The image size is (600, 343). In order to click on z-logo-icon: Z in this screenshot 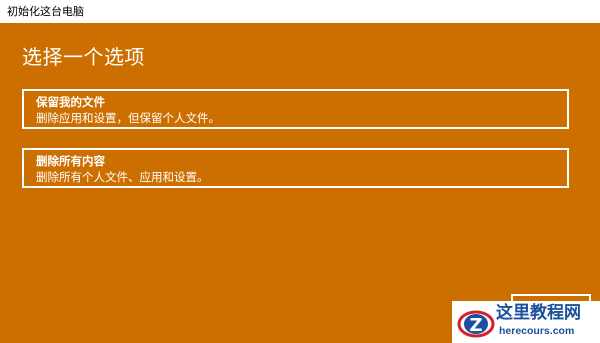, I will do `click(476, 324)`.